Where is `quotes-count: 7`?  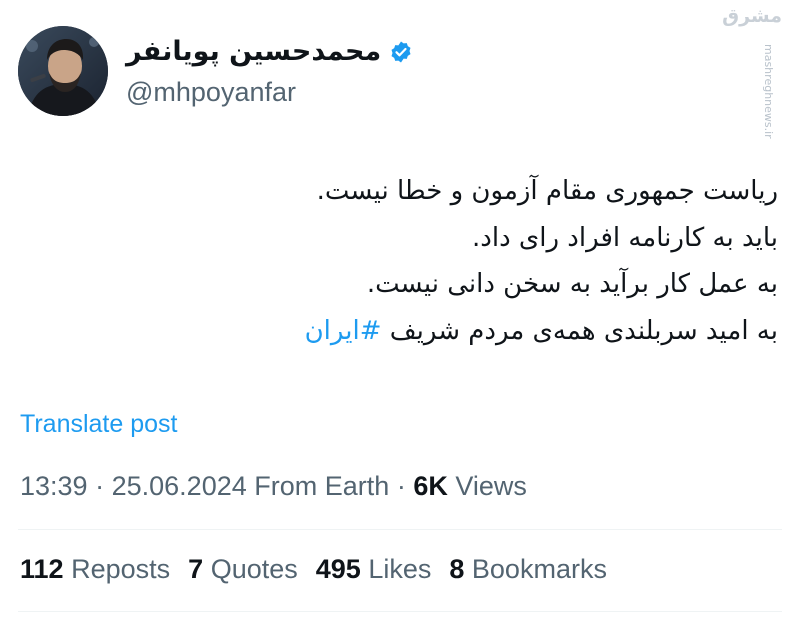 quotes-count: 7 is located at coordinates (196, 569).